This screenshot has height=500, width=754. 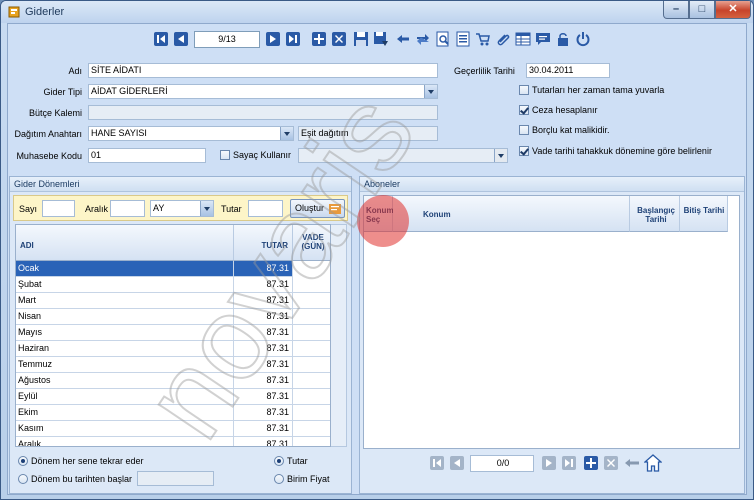 What do you see at coordinates (563, 39) in the screenshot?
I see `lock-icon` at bounding box center [563, 39].